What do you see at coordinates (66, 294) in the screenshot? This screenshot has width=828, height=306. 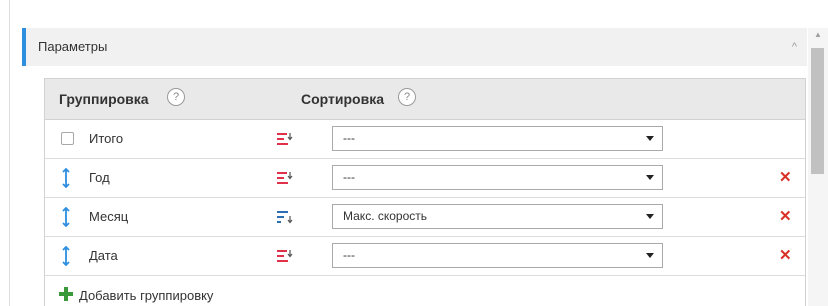 I see `plus-icon` at bounding box center [66, 294].